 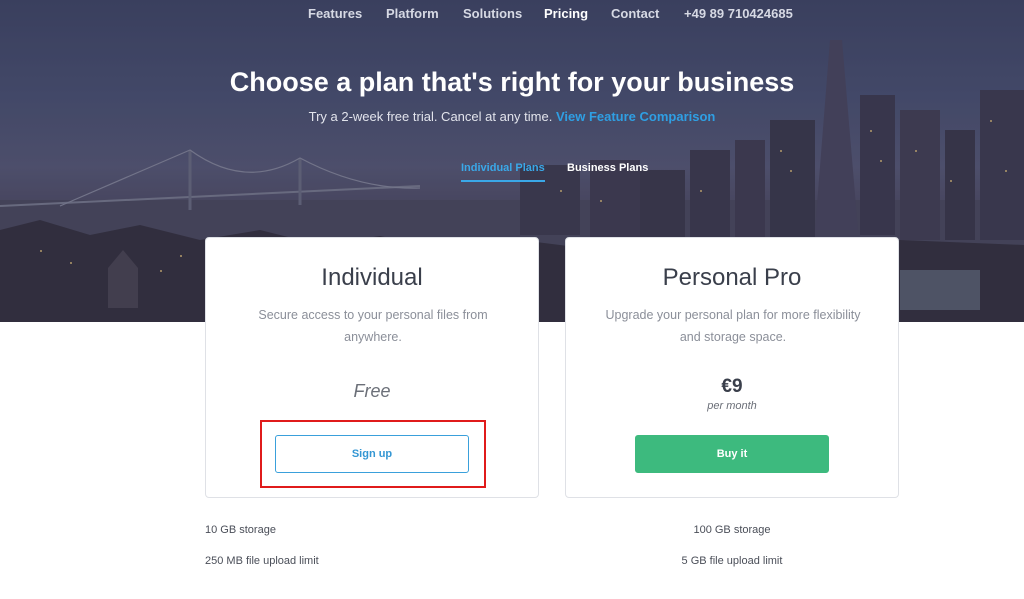 I want to click on nav-link-phone: +49 89 710424685, so click(x=738, y=13).